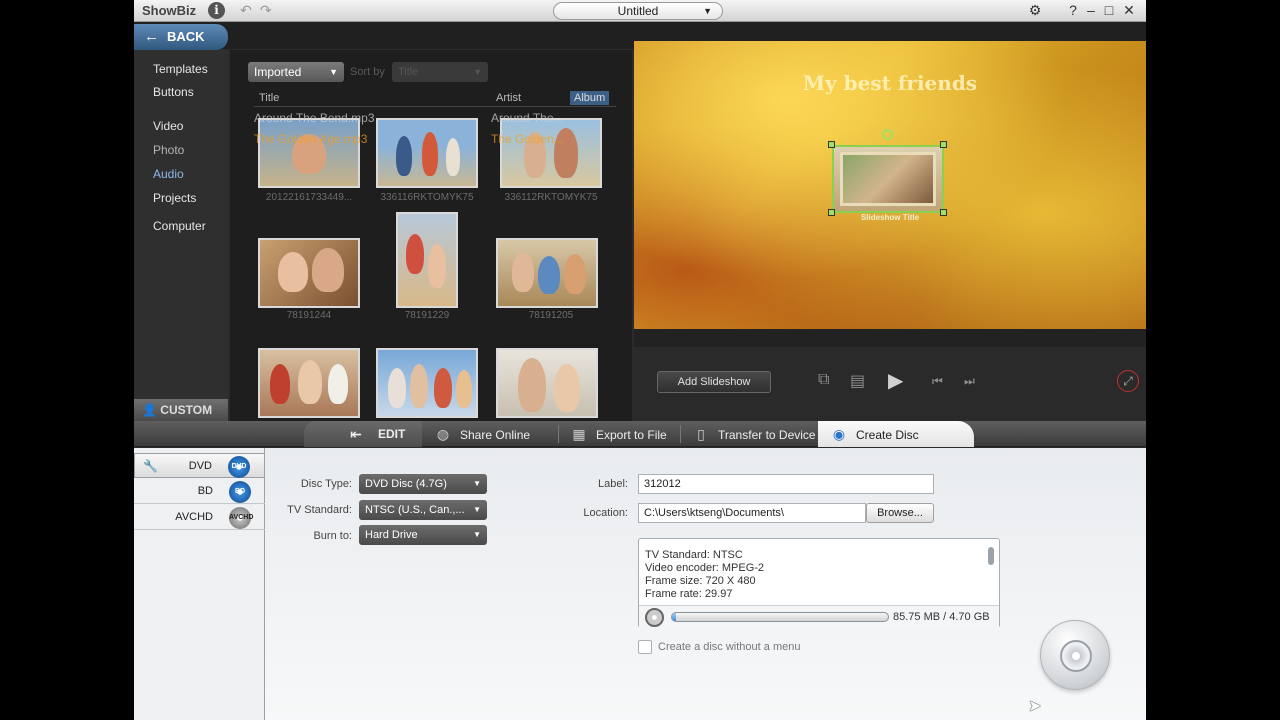 The width and height of the screenshot is (1280, 720). I want to click on disc-usage-bar, so click(780, 617).